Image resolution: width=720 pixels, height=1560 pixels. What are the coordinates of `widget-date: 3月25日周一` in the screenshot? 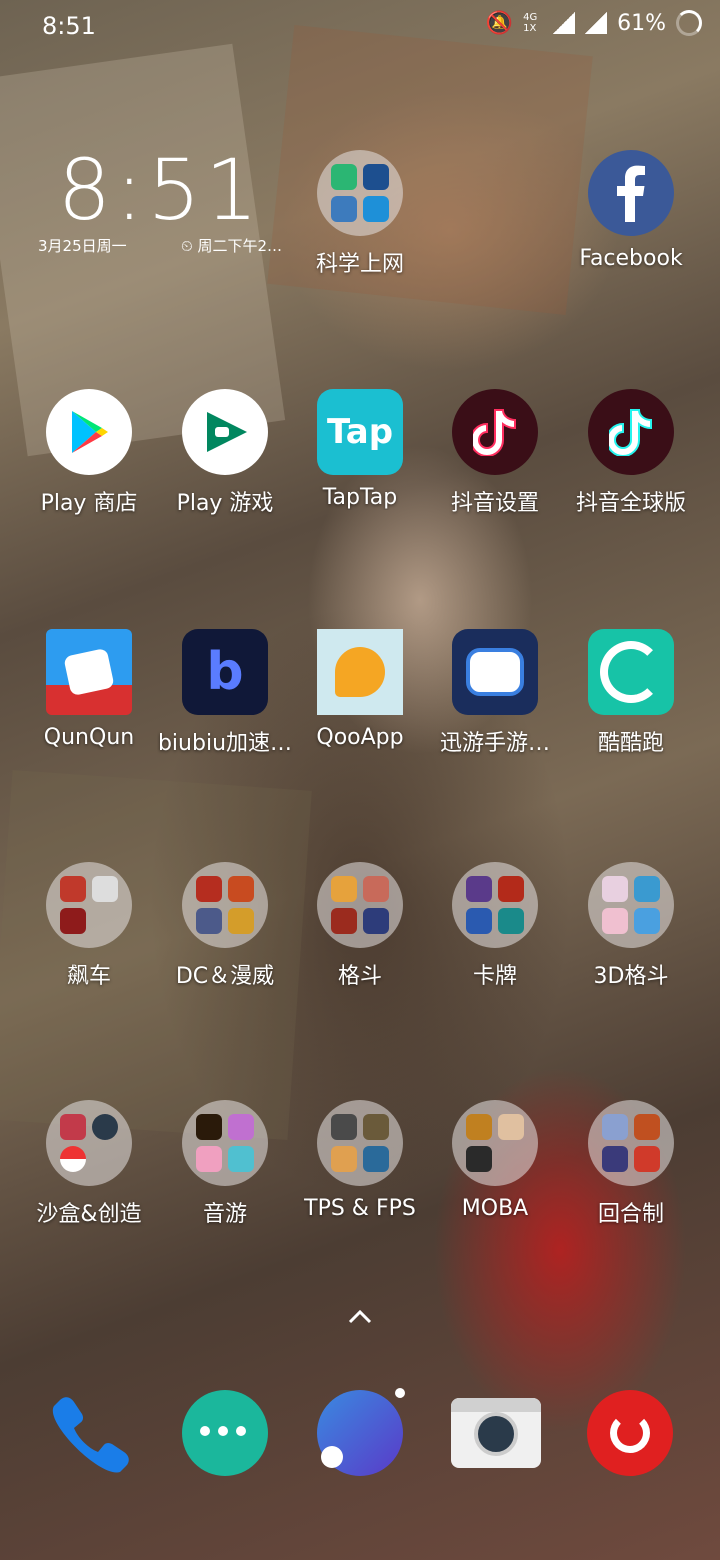 It's located at (82, 246).